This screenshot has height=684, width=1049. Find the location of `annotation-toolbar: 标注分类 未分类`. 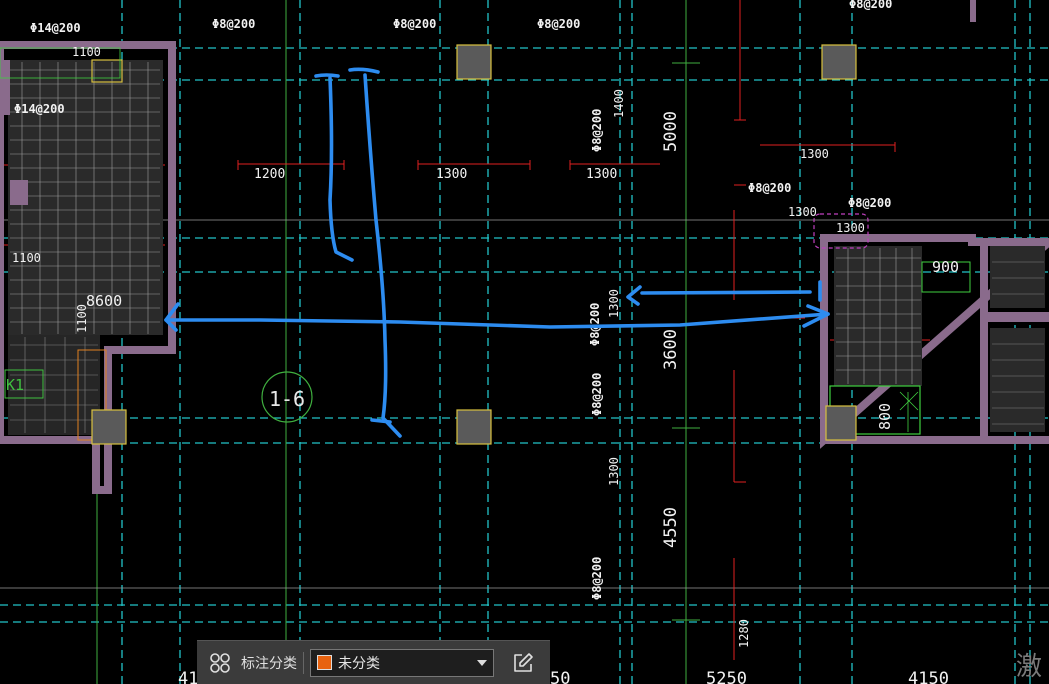

annotation-toolbar: 标注分类 未分类 is located at coordinates (373, 662).